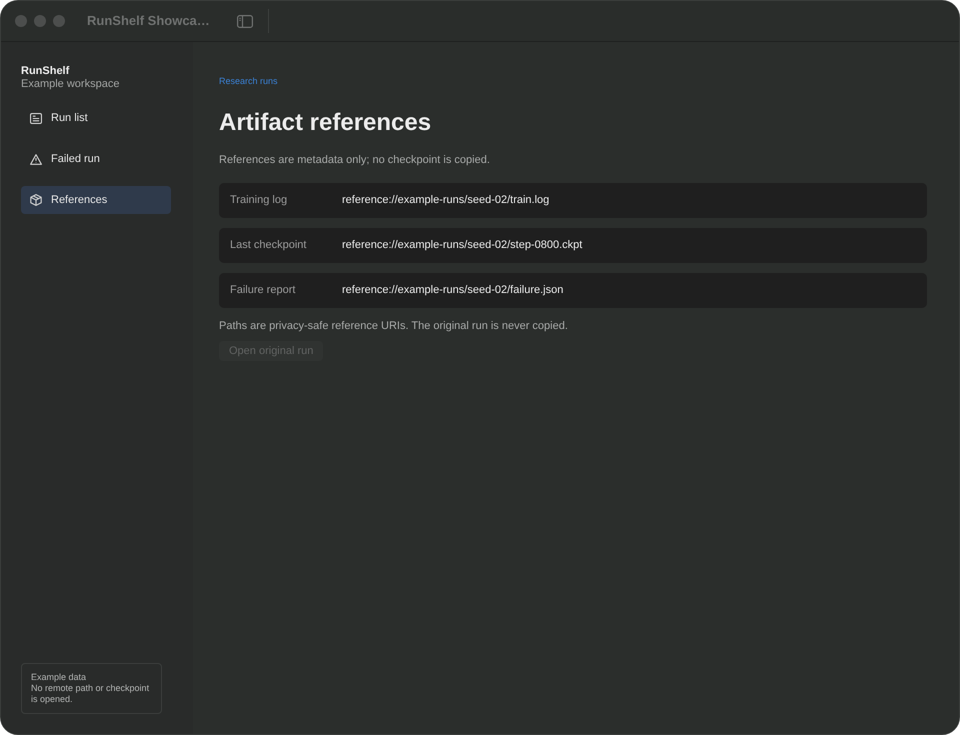  Describe the element at coordinates (96, 200) in the screenshot. I see `sidebar-item: References` at that location.